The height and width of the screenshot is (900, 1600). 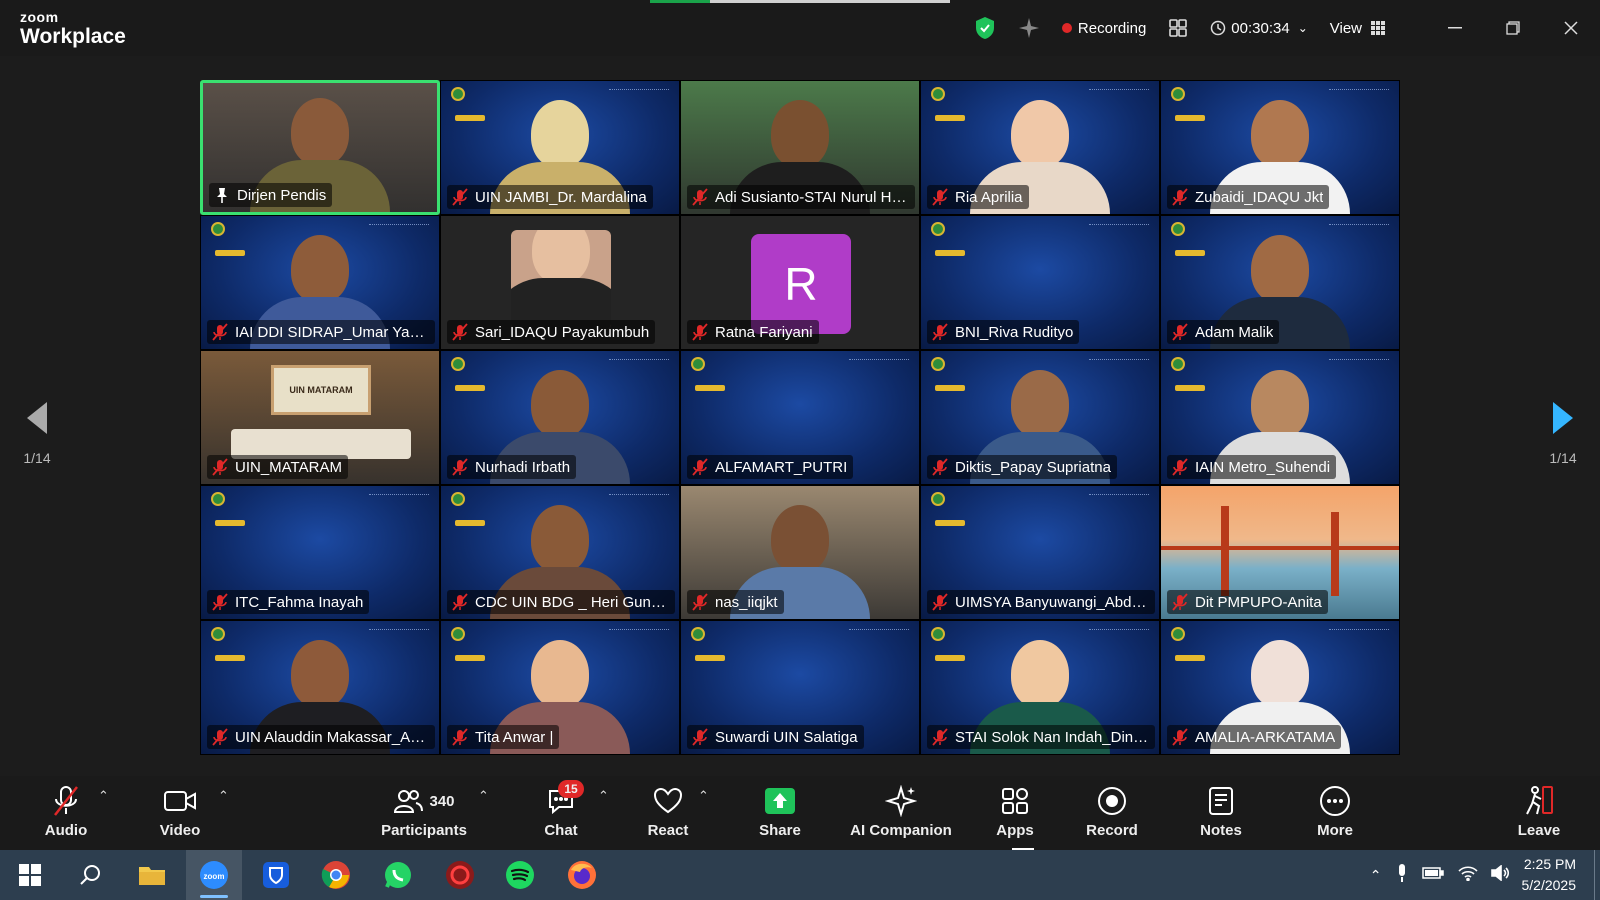 I want to click on gallery-grid-icon, so click(x=1178, y=28).